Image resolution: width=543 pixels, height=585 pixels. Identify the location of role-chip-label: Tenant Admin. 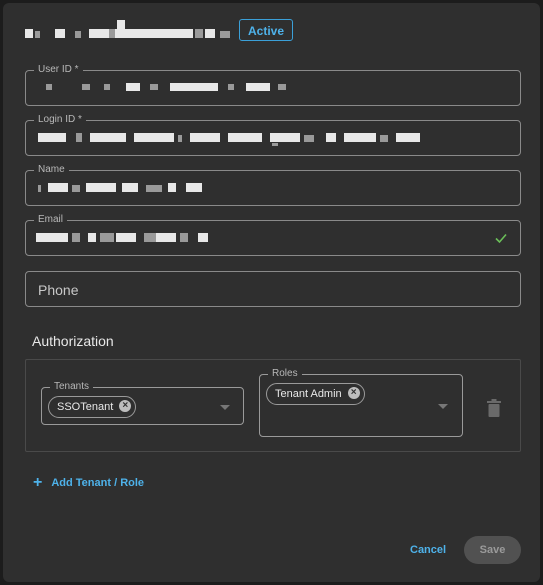
(308, 394).